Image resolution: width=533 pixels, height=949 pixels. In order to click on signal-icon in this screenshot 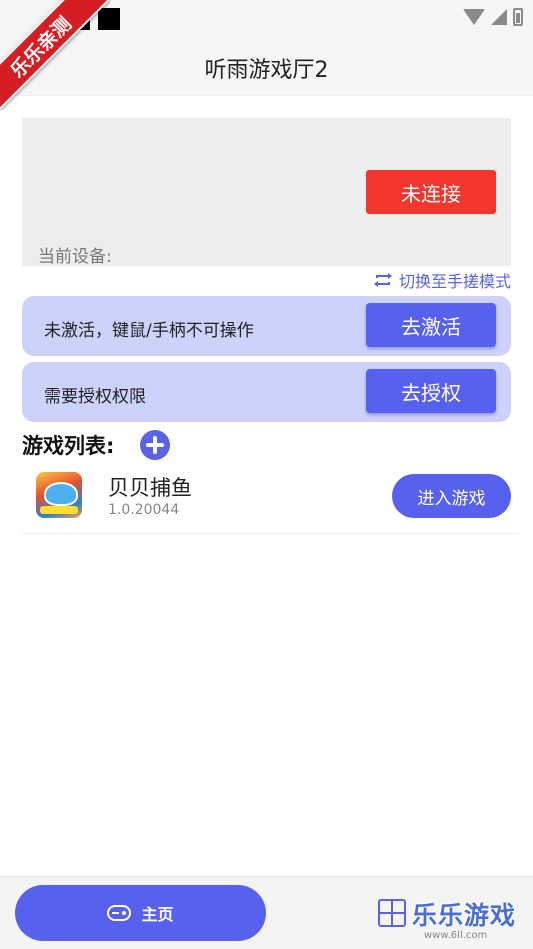, I will do `click(499, 17)`.